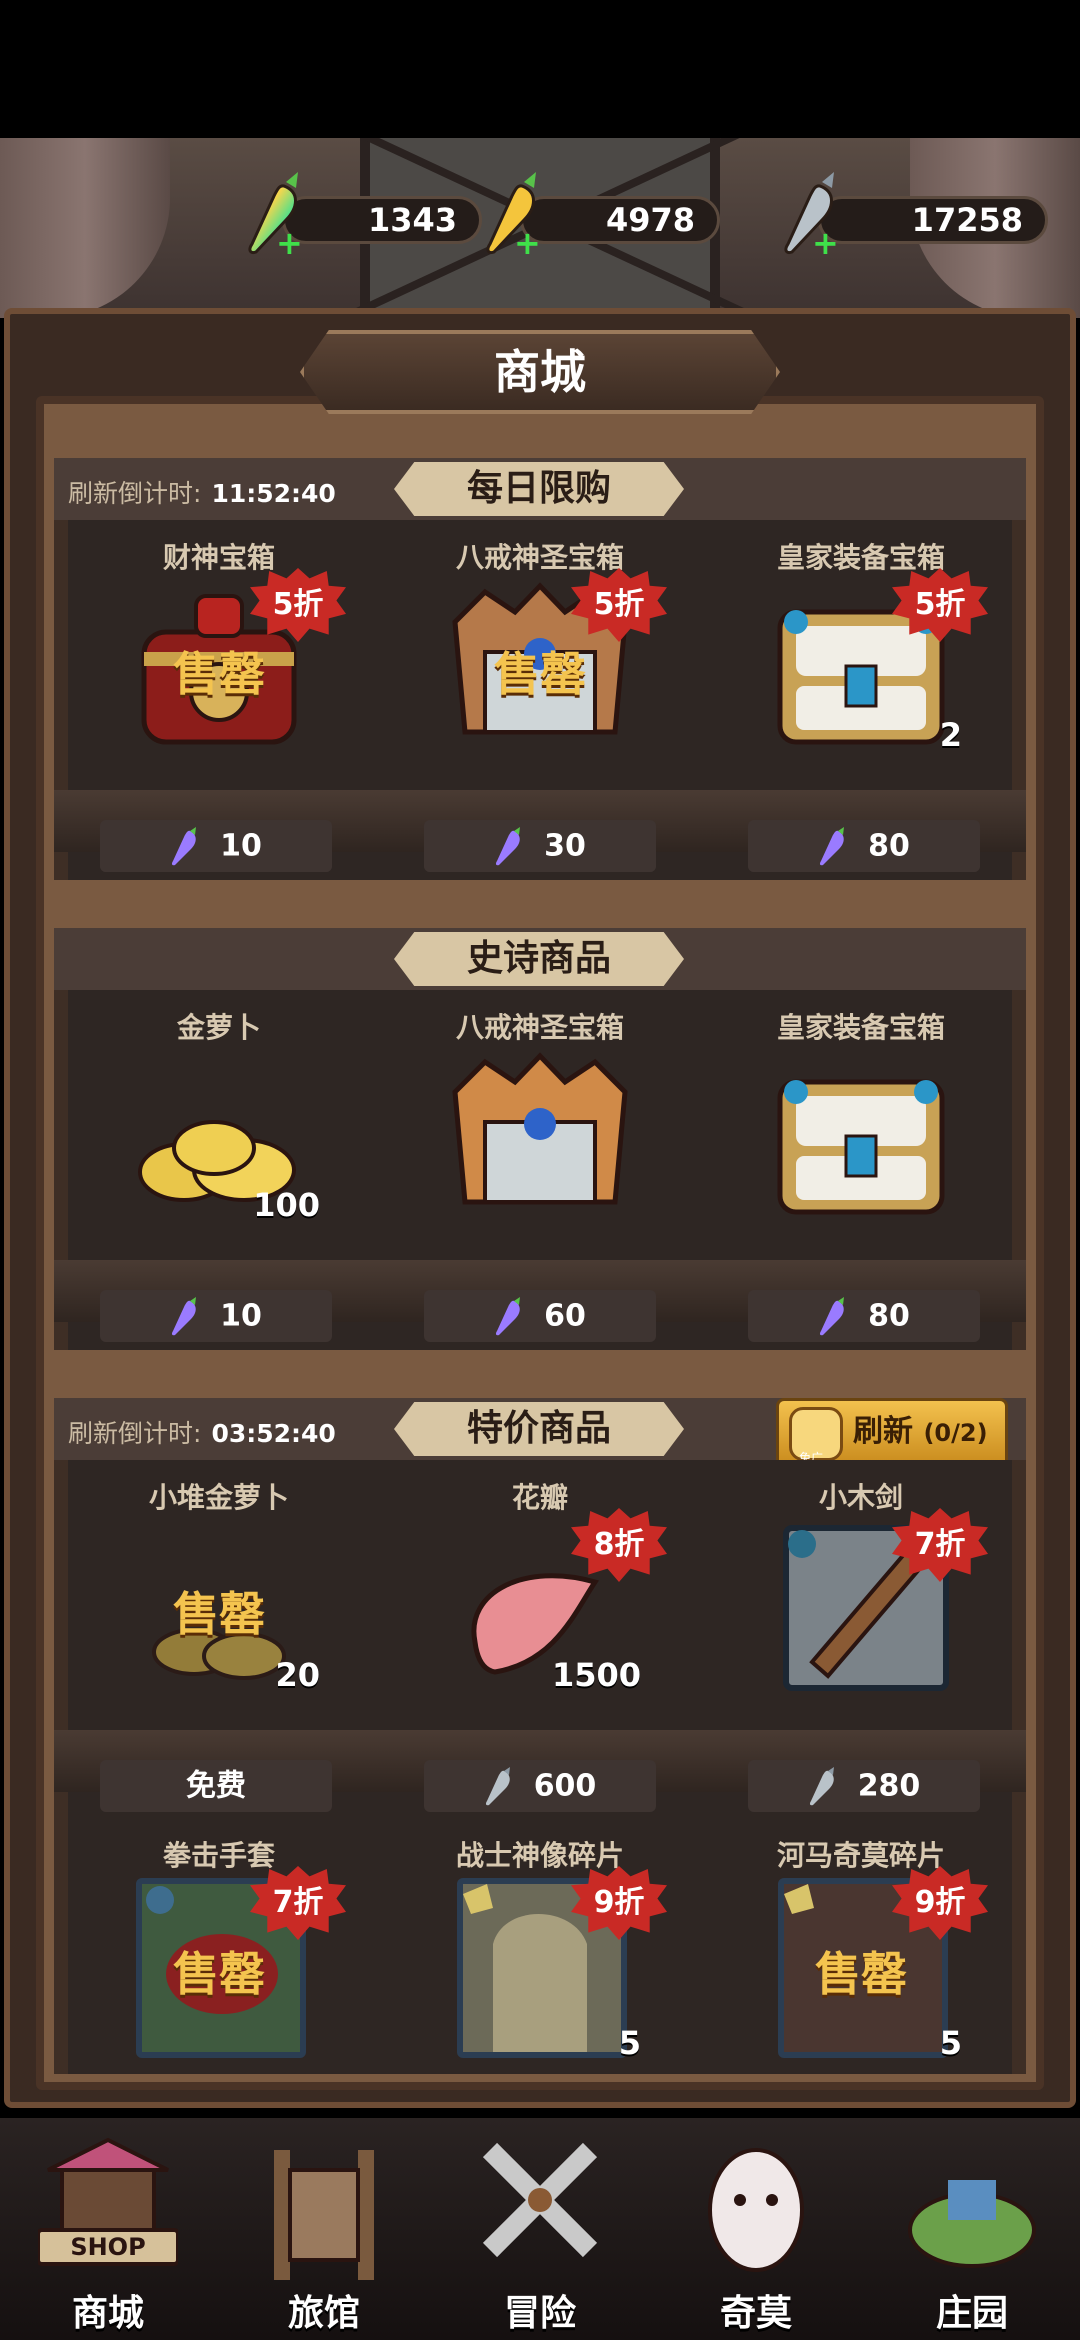 The image size is (1080, 2340). What do you see at coordinates (297, 1675) in the screenshot?
I see `item-quantity: 20` at bounding box center [297, 1675].